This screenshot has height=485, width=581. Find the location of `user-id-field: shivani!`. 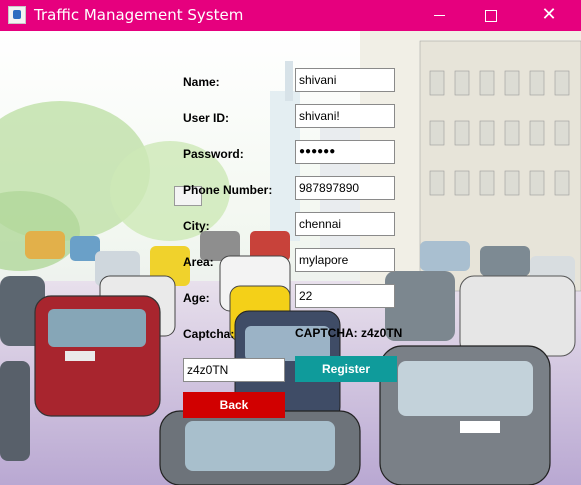

user-id-field: shivani! is located at coordinates (345, 116).